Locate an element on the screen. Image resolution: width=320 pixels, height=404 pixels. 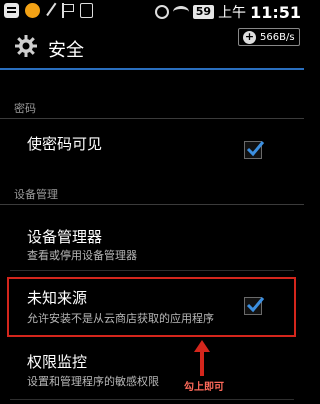
show-password-checkbox is located at coordinates (254, 150).